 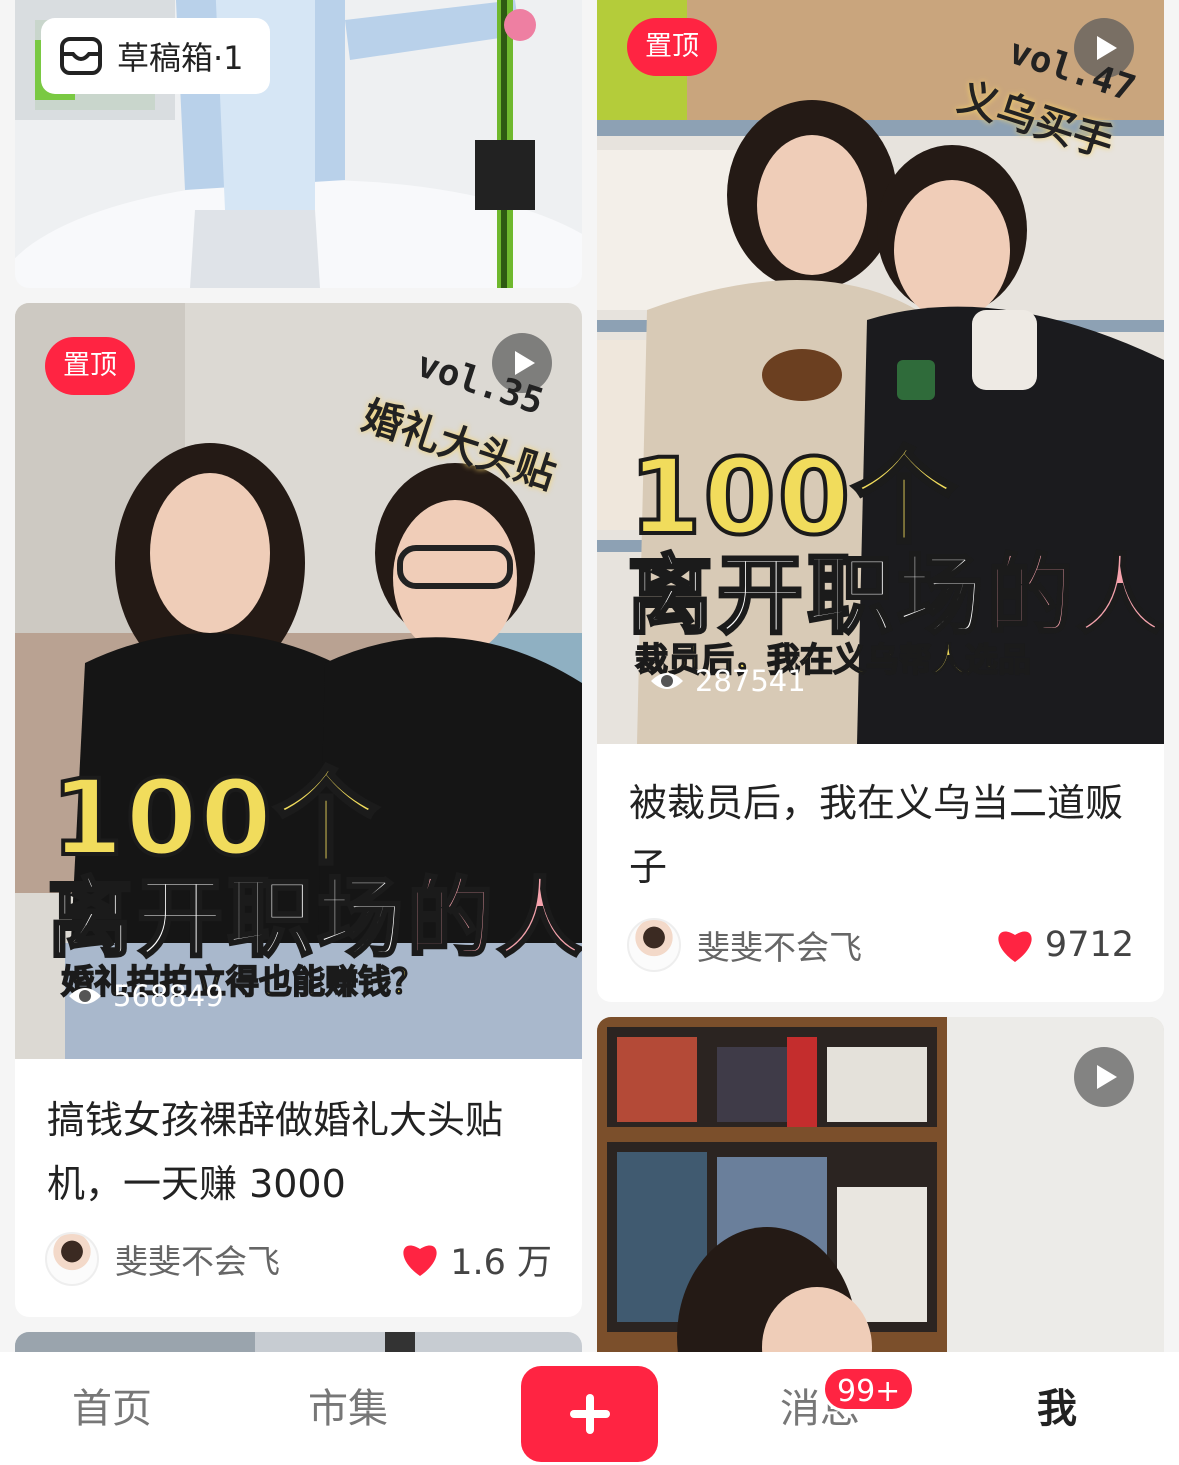 I want to click on note-title: 被裁员后，我在义乌当二道贩子, so click(x=882, y=835).